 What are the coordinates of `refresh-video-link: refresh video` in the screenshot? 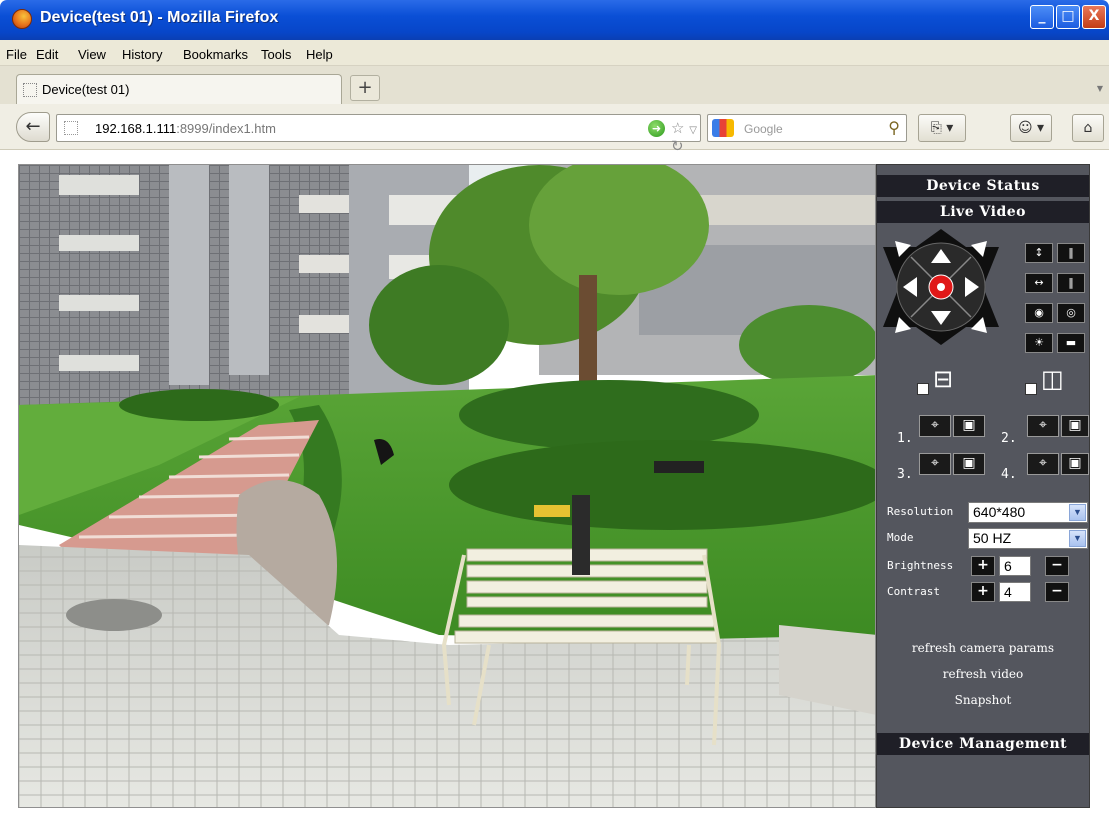 It's located at (983, 674).